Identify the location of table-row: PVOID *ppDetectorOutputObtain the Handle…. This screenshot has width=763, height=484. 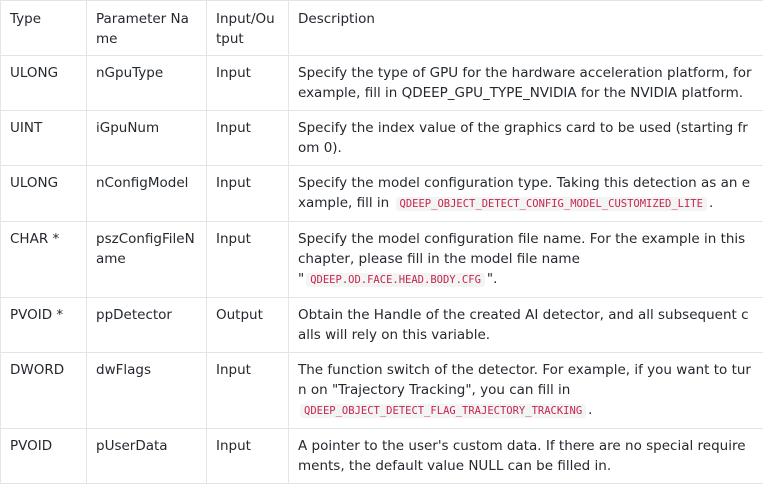
(382, 325).